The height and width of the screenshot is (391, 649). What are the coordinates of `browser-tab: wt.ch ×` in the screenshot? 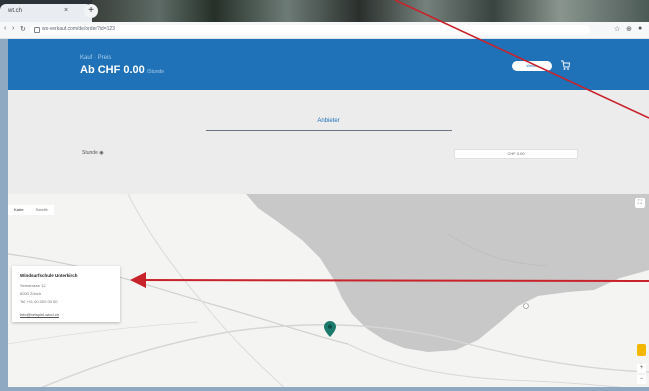 It's located at (46, 13).